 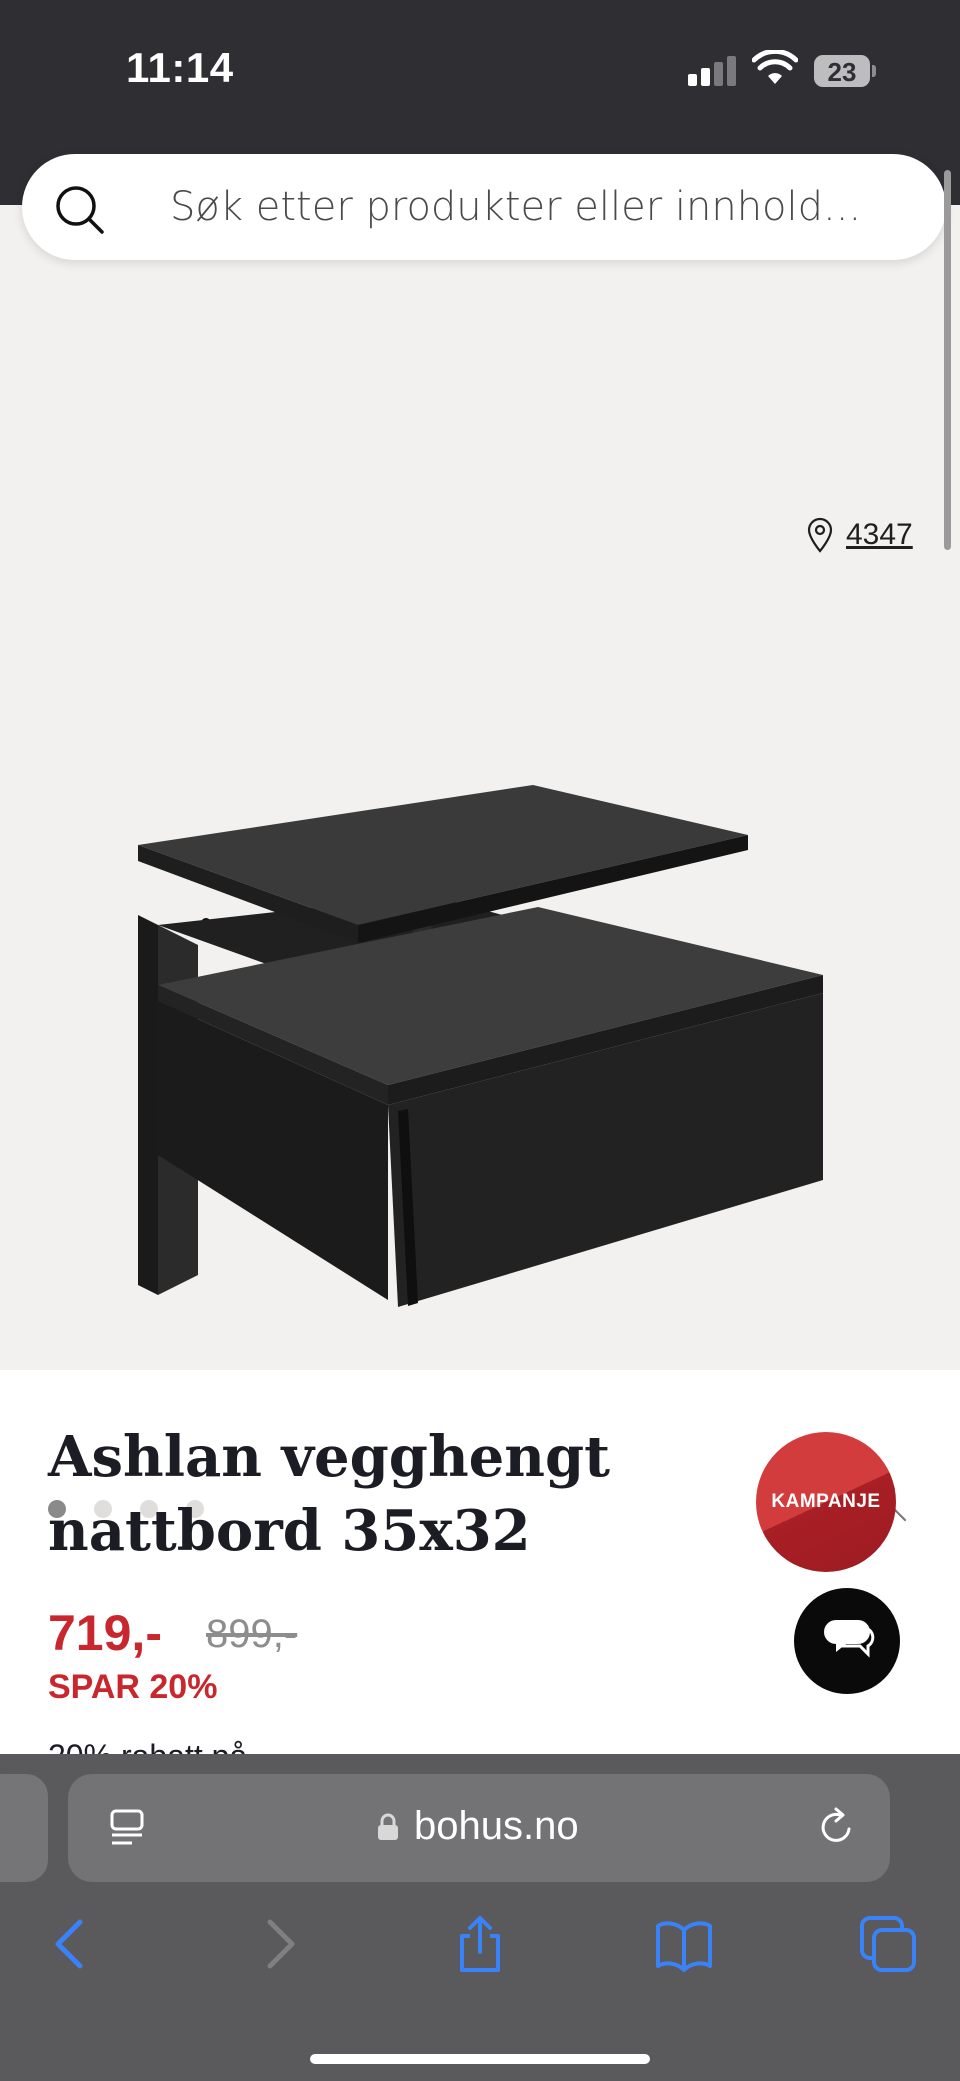 What do you see at coordinates (388, 1826) in the screenshot?
I see `lock-icon` at bounding box center [388, 1826].